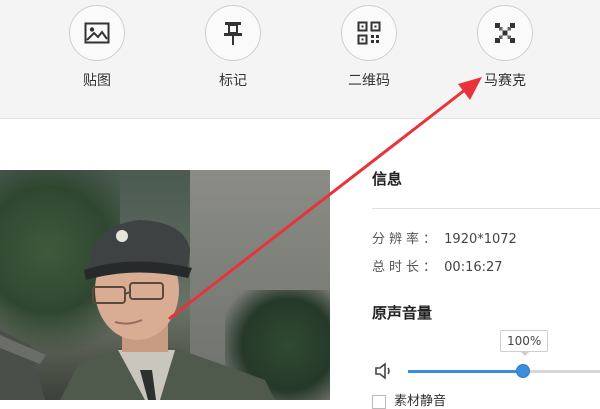  I want to click on qr-code-tool-label: 二维码, so click(369, 81).